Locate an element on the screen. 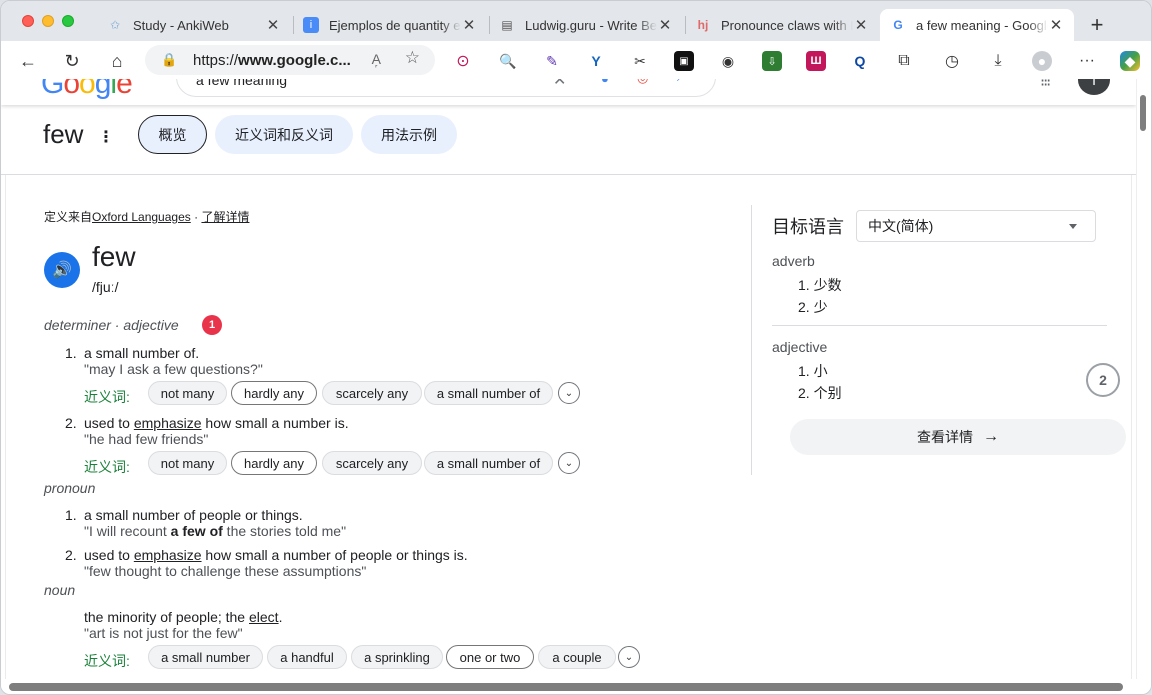 This screenshot has width=1152, height=695. pronunciation-speaker-icon: 🔊 is located at coordinates (62, 270).